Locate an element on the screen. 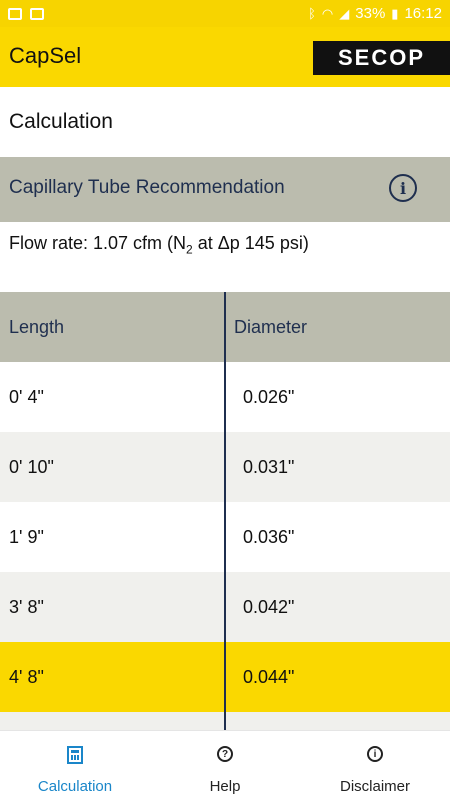 The image size is (450, 801). column-divider is located at coordinates (225, 511).